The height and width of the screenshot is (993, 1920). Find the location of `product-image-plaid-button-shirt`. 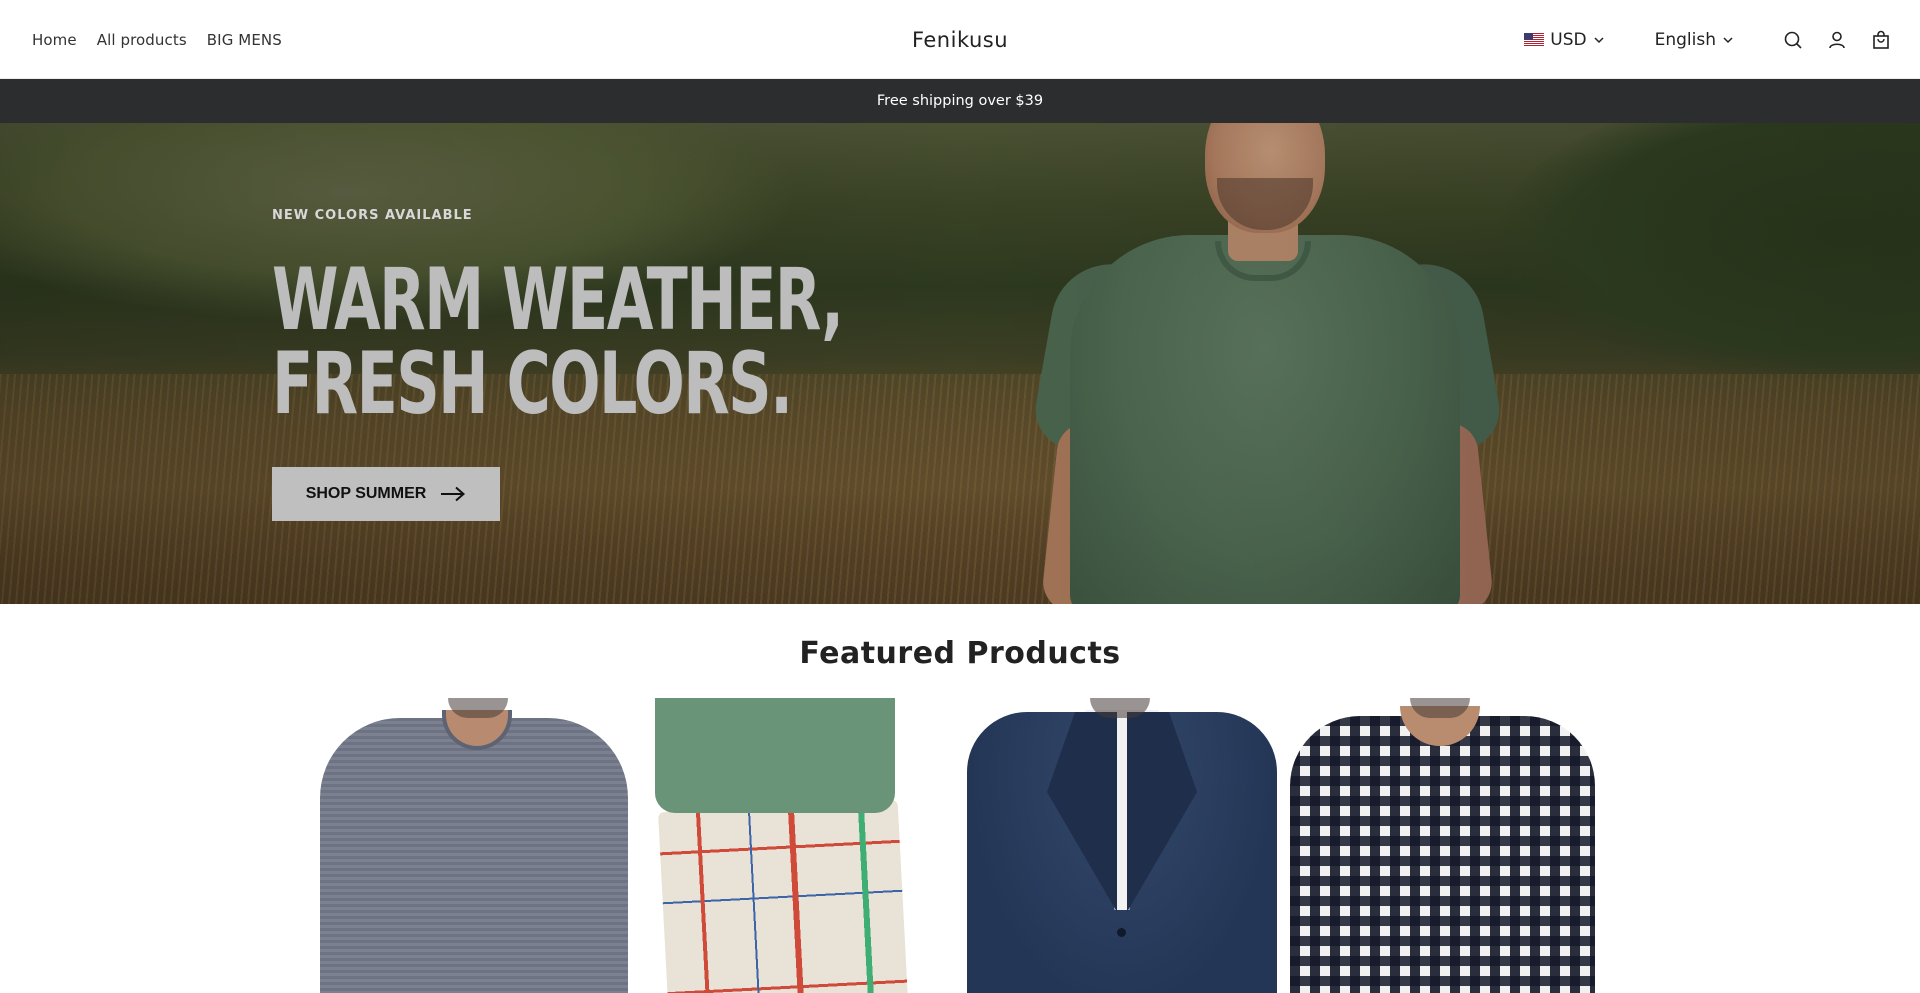

product-image-plaid-button-shirt is located at coordinates (1442, 854).